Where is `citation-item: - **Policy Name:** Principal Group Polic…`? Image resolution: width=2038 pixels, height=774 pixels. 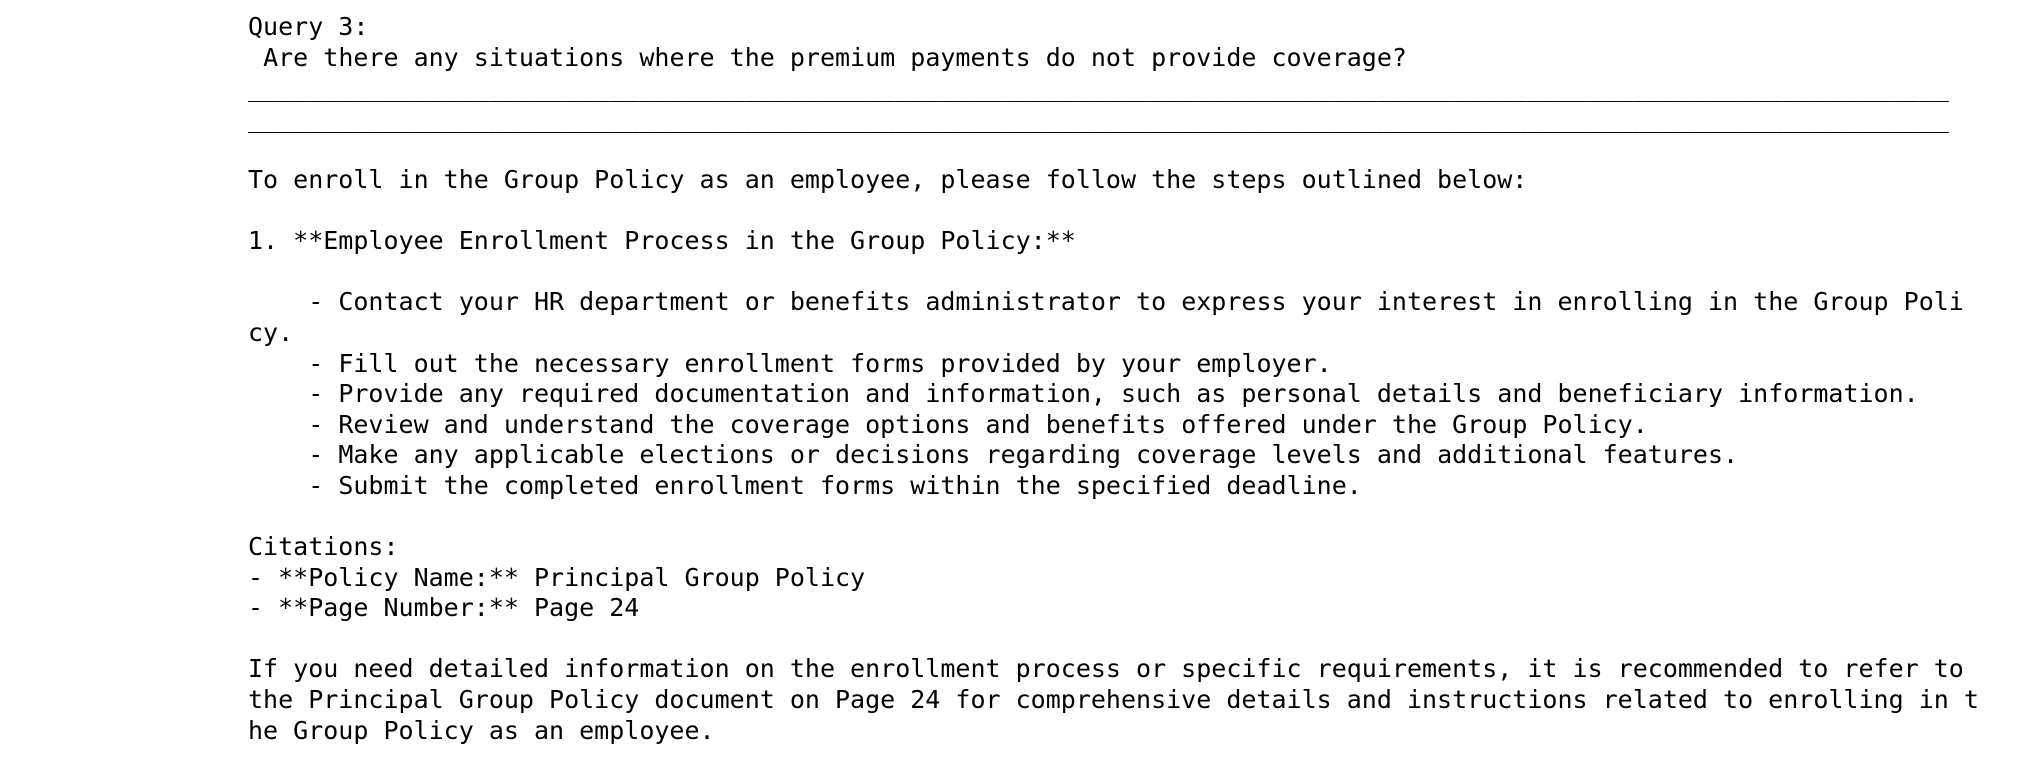 citation-item: - **Policy Name:** Principal Group Polic… is located at coordinates (557, 577).